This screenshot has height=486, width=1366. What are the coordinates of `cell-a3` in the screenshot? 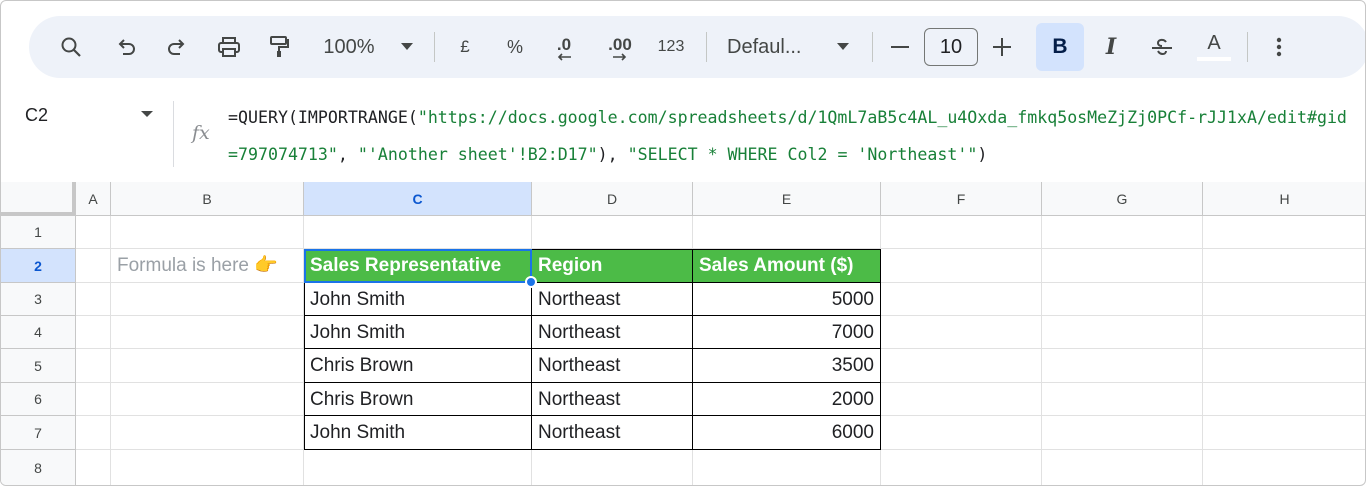 It's located at (93, 299).